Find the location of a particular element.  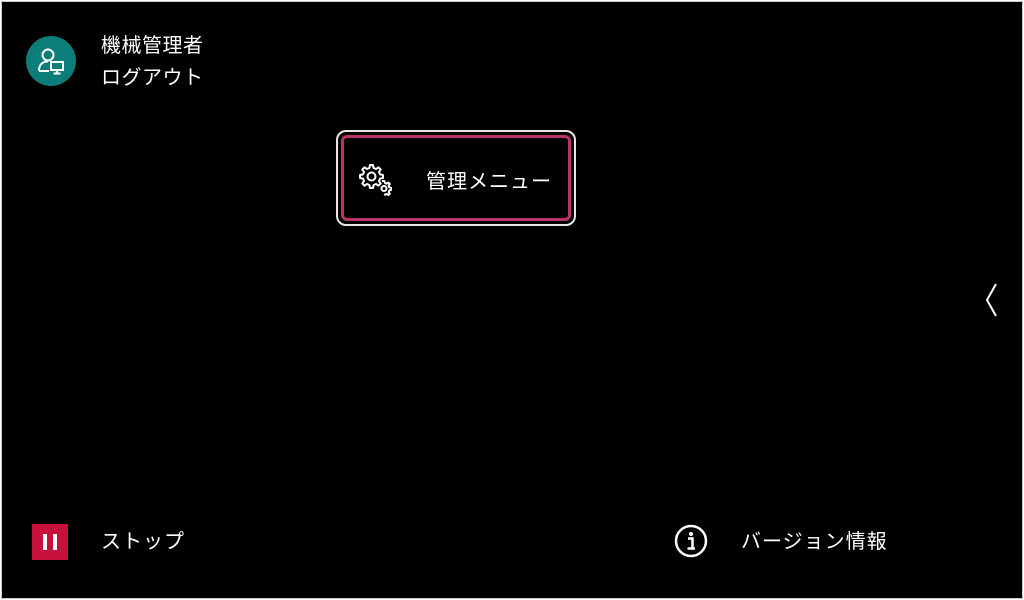

admin-menu-focus-ring: 管理メニュー is located at coordinates (456, 178).